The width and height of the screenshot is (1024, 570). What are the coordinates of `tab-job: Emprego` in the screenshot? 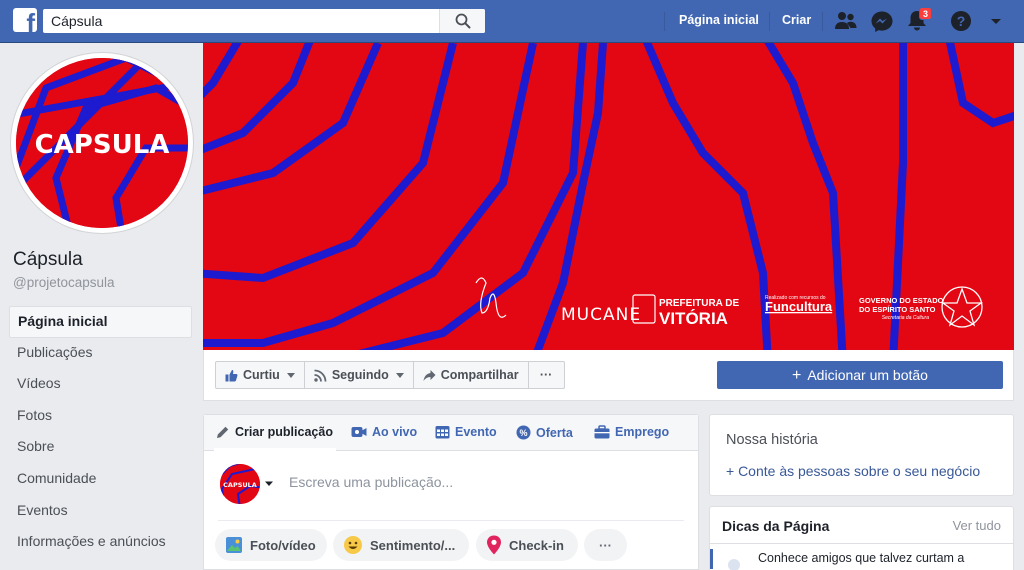 It's located at (631, 432).